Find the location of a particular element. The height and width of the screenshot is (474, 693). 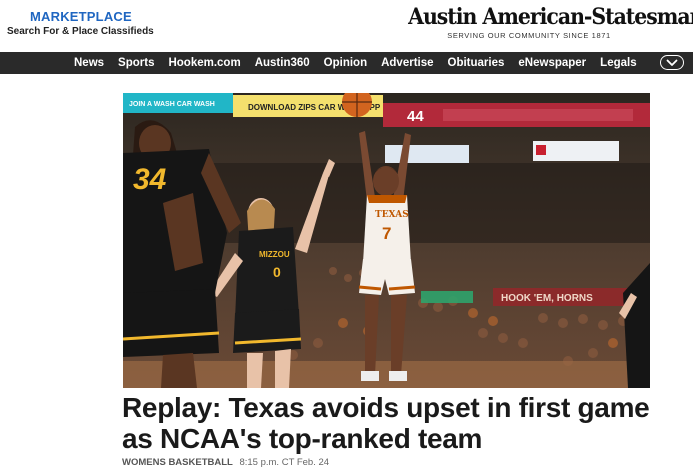

marketplace-title: MARKETPLACE is located at coordinates (81, 16).